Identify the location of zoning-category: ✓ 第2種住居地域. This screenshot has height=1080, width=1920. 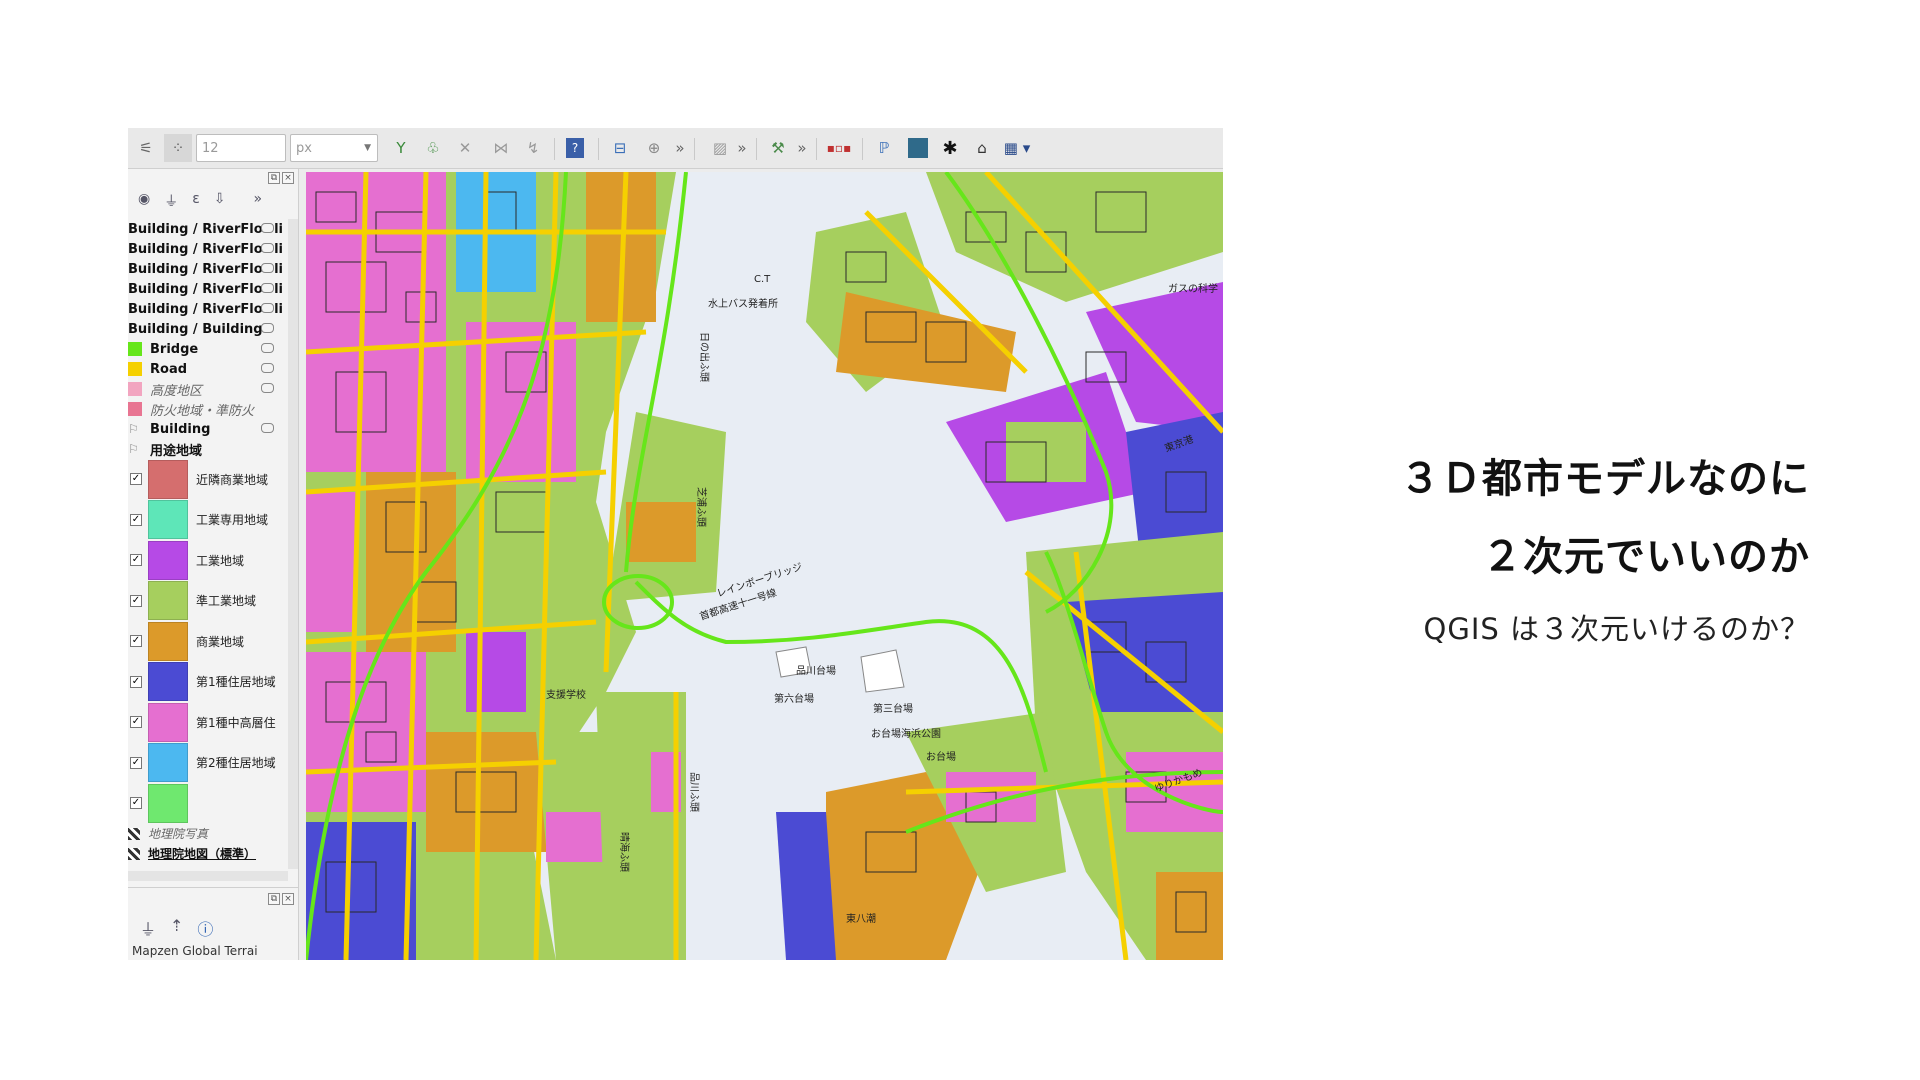
(212, 763).